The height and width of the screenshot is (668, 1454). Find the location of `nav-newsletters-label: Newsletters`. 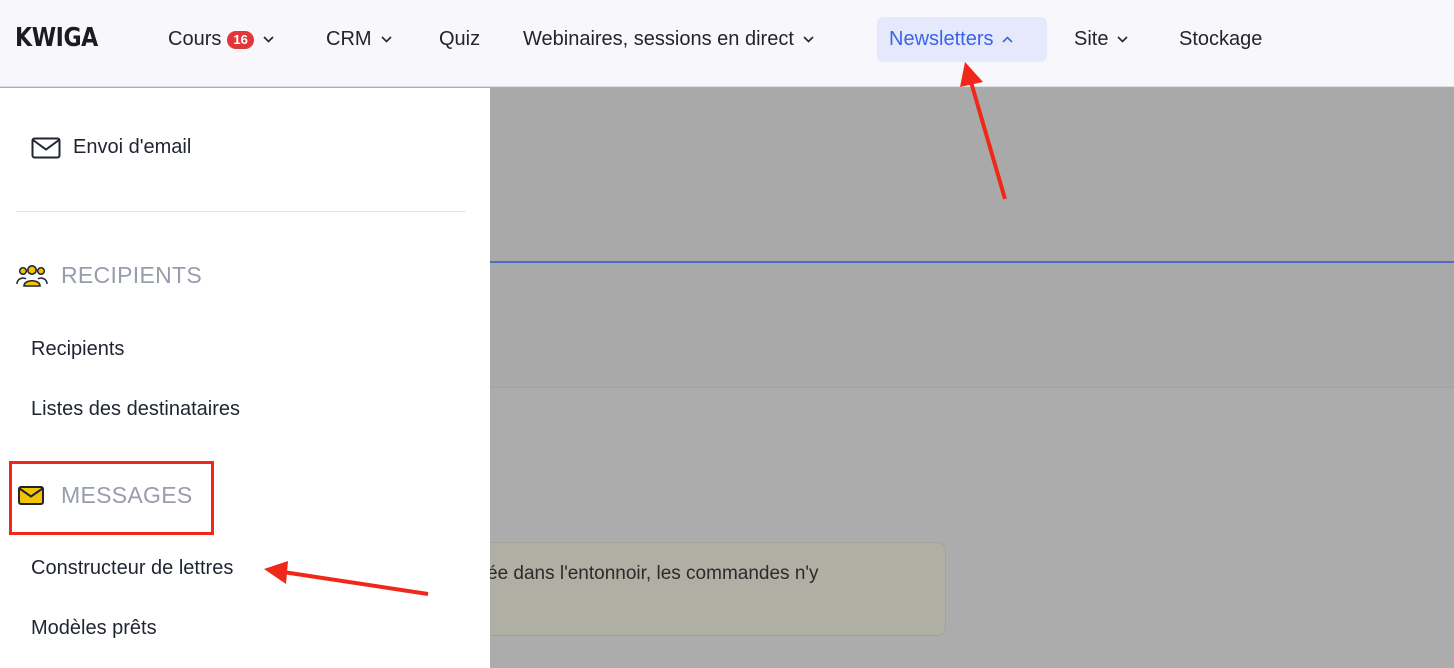

nav-newsletters-label: Newsletters is located at coordinates (941, 39).